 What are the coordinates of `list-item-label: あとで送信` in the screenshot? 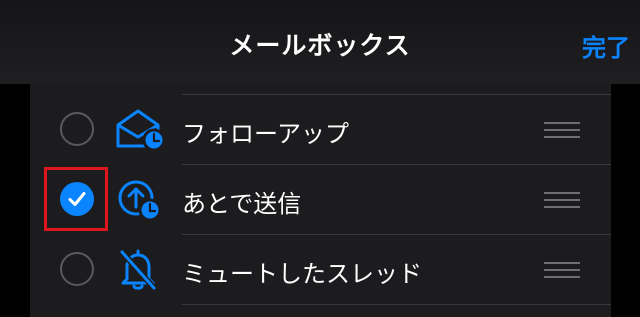 It's located at (242, 204).